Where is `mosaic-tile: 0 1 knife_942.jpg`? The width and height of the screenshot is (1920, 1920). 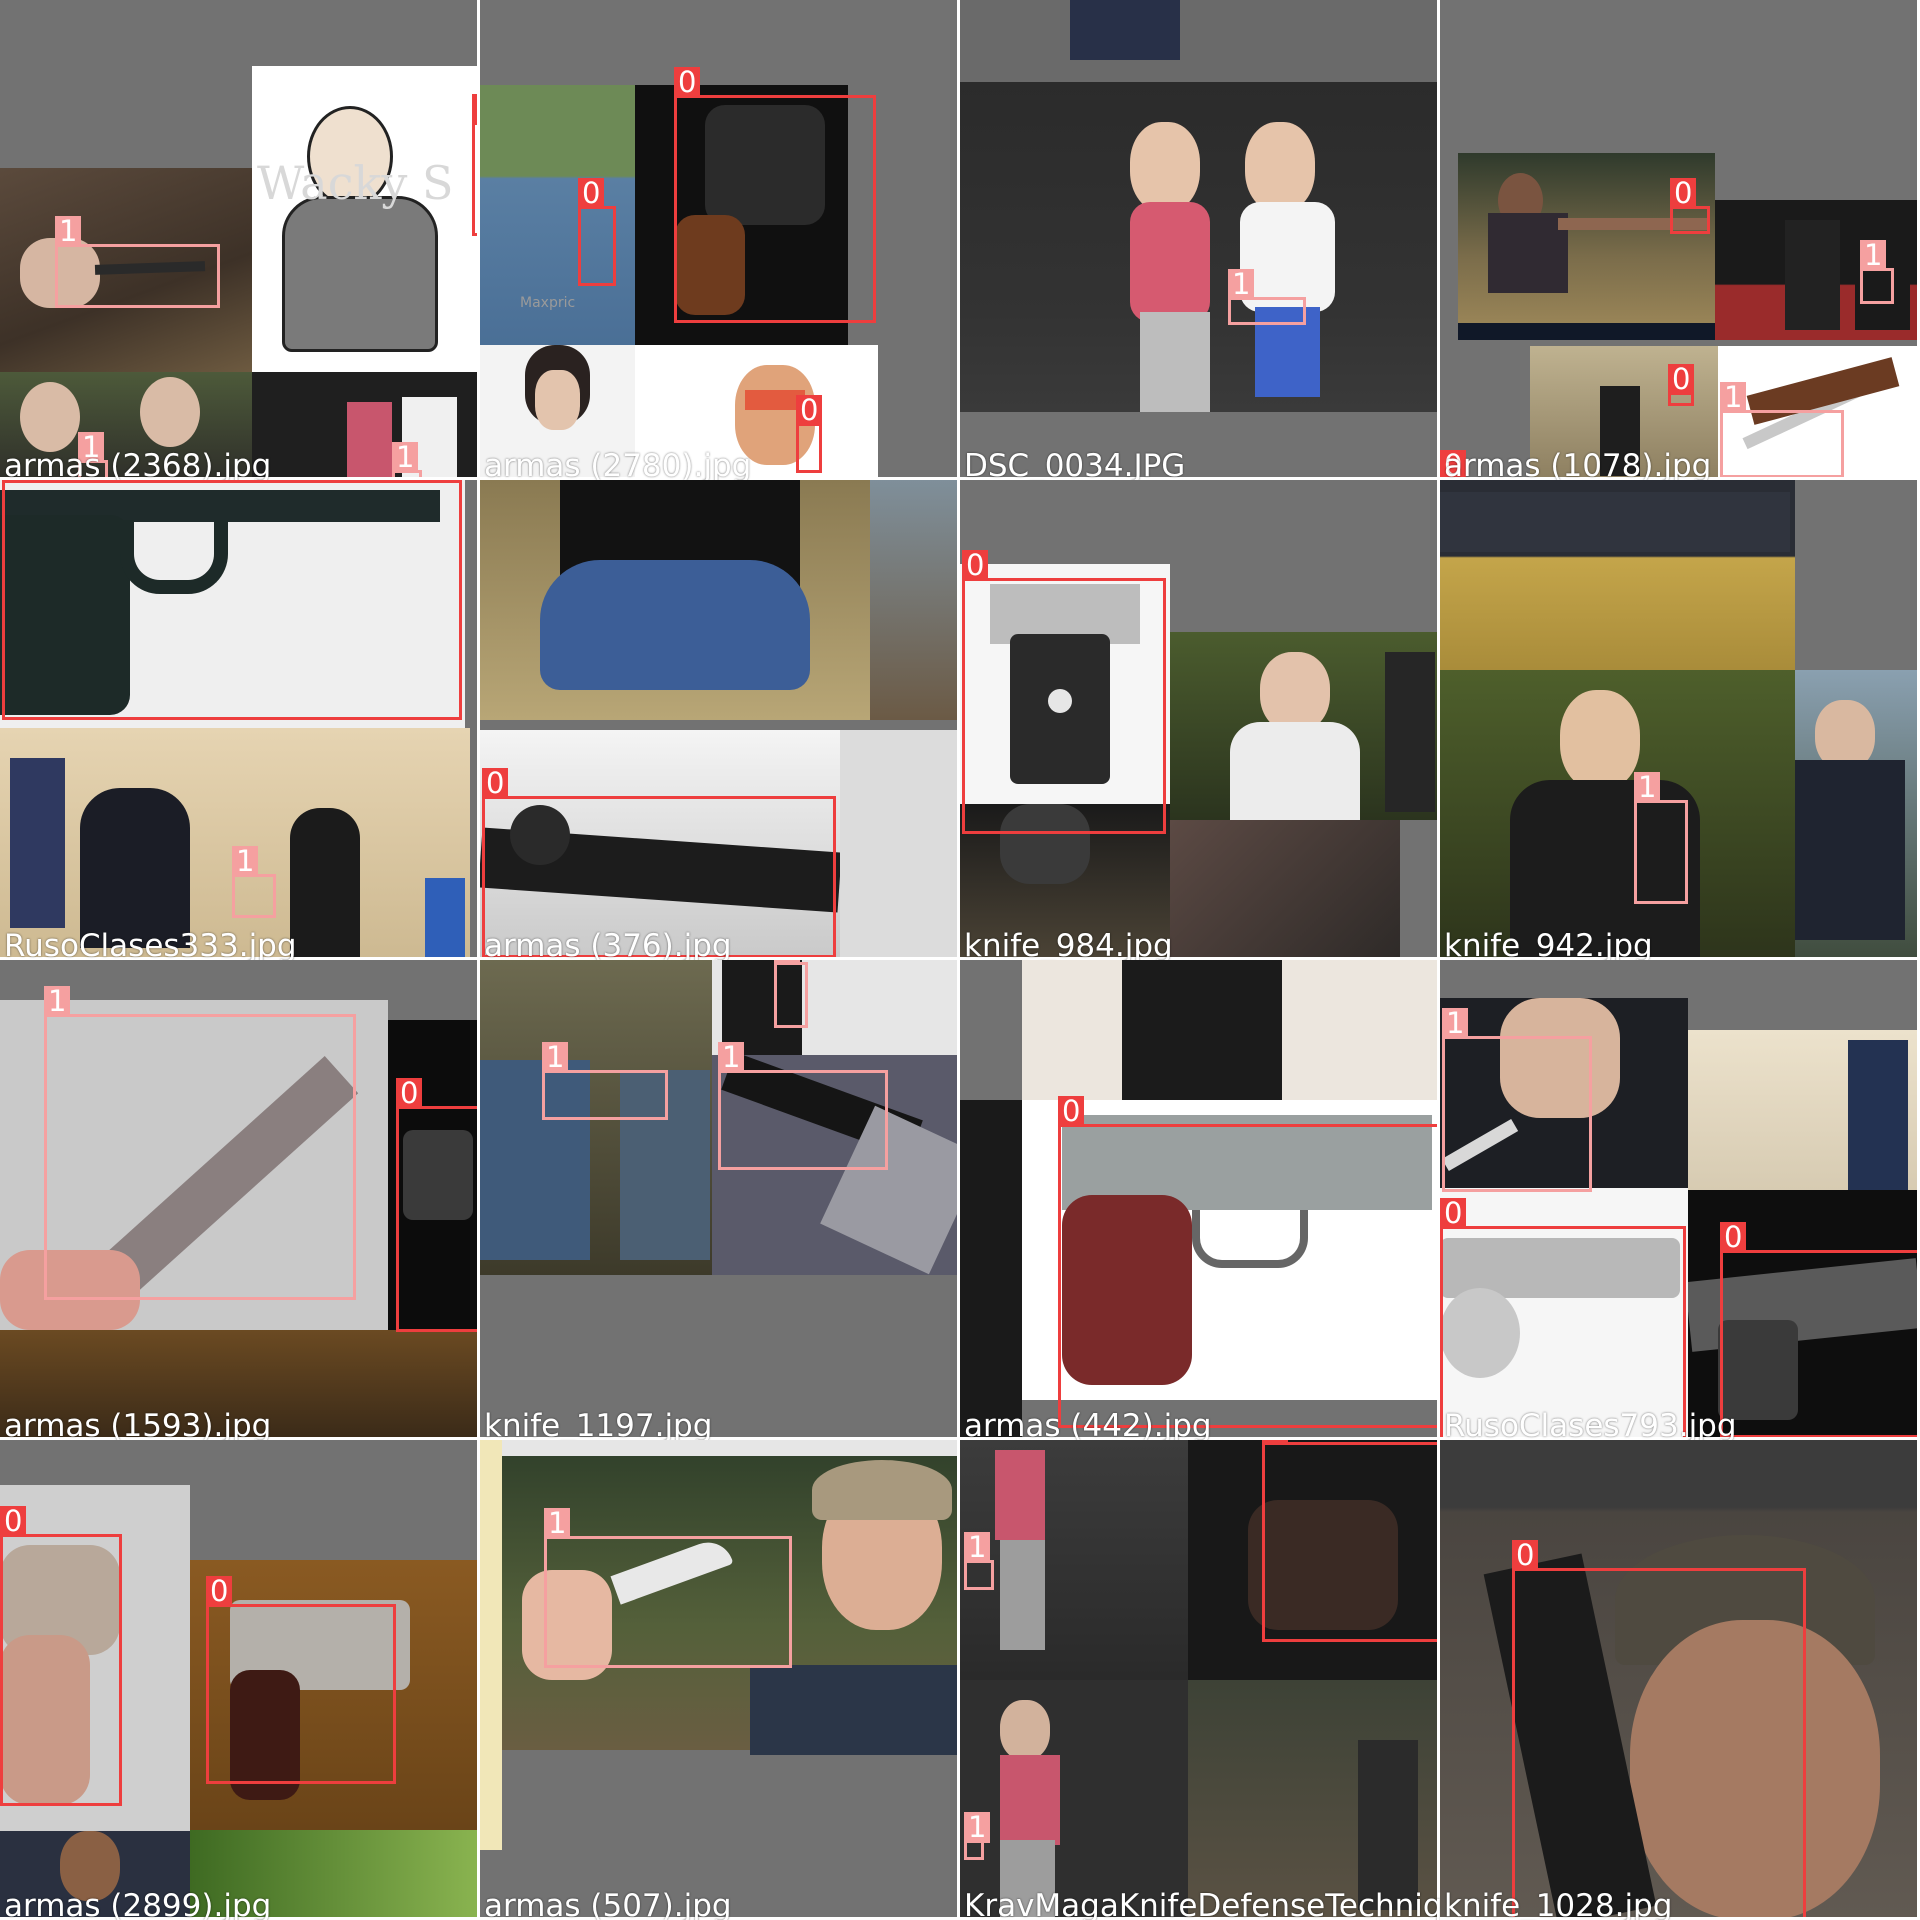
mosaic-tile: 0 1 knife_942.jpg is located at coordinates (1680, 720).